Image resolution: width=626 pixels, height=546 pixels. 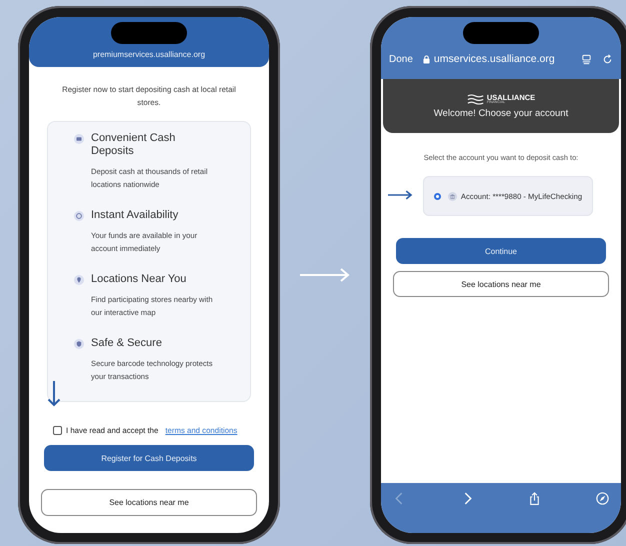 I want to click on feature-title: Instant Availability, so click(x=135, y=215).